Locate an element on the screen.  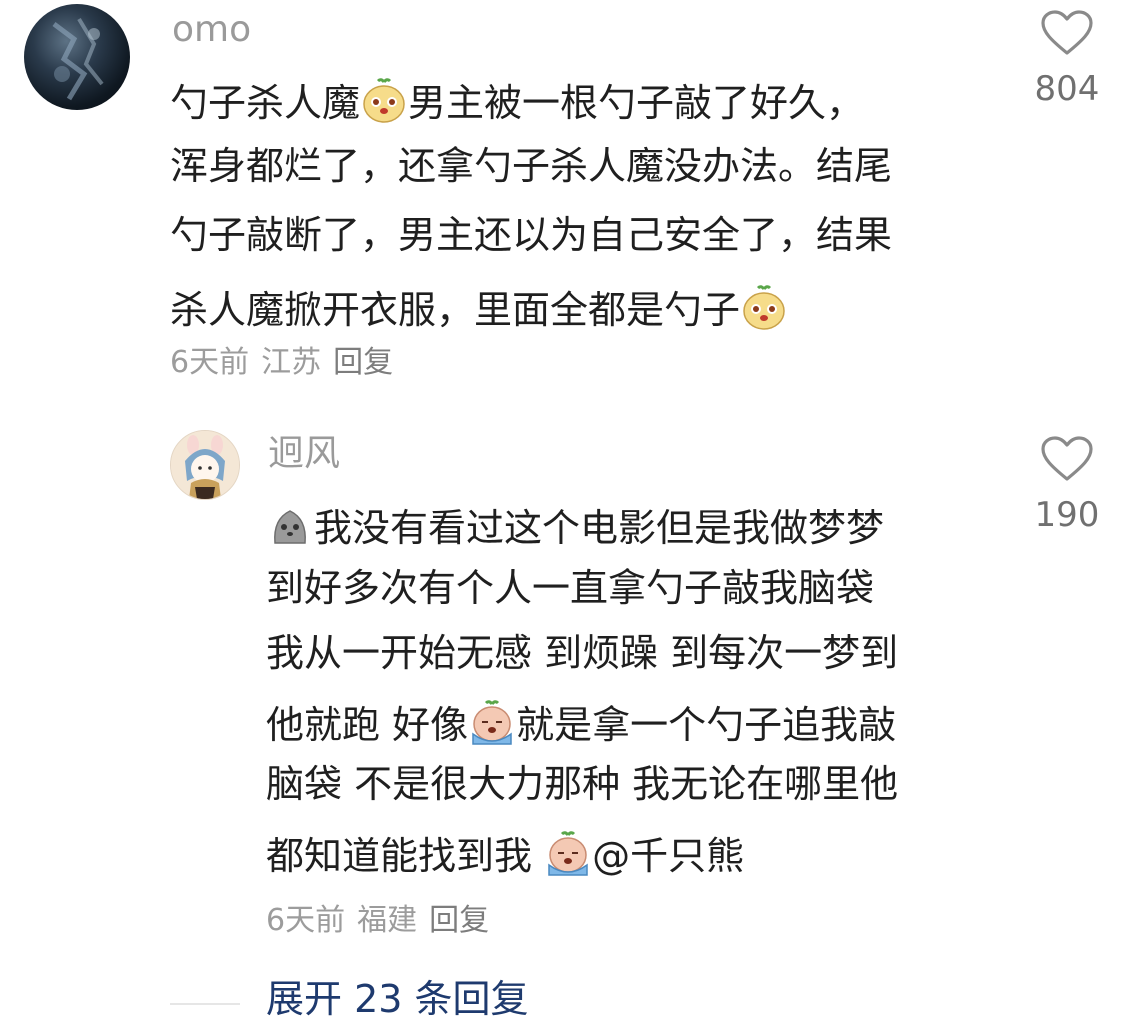
comment-text: 勺子杀人魔 is located at coordinates (265, 103).